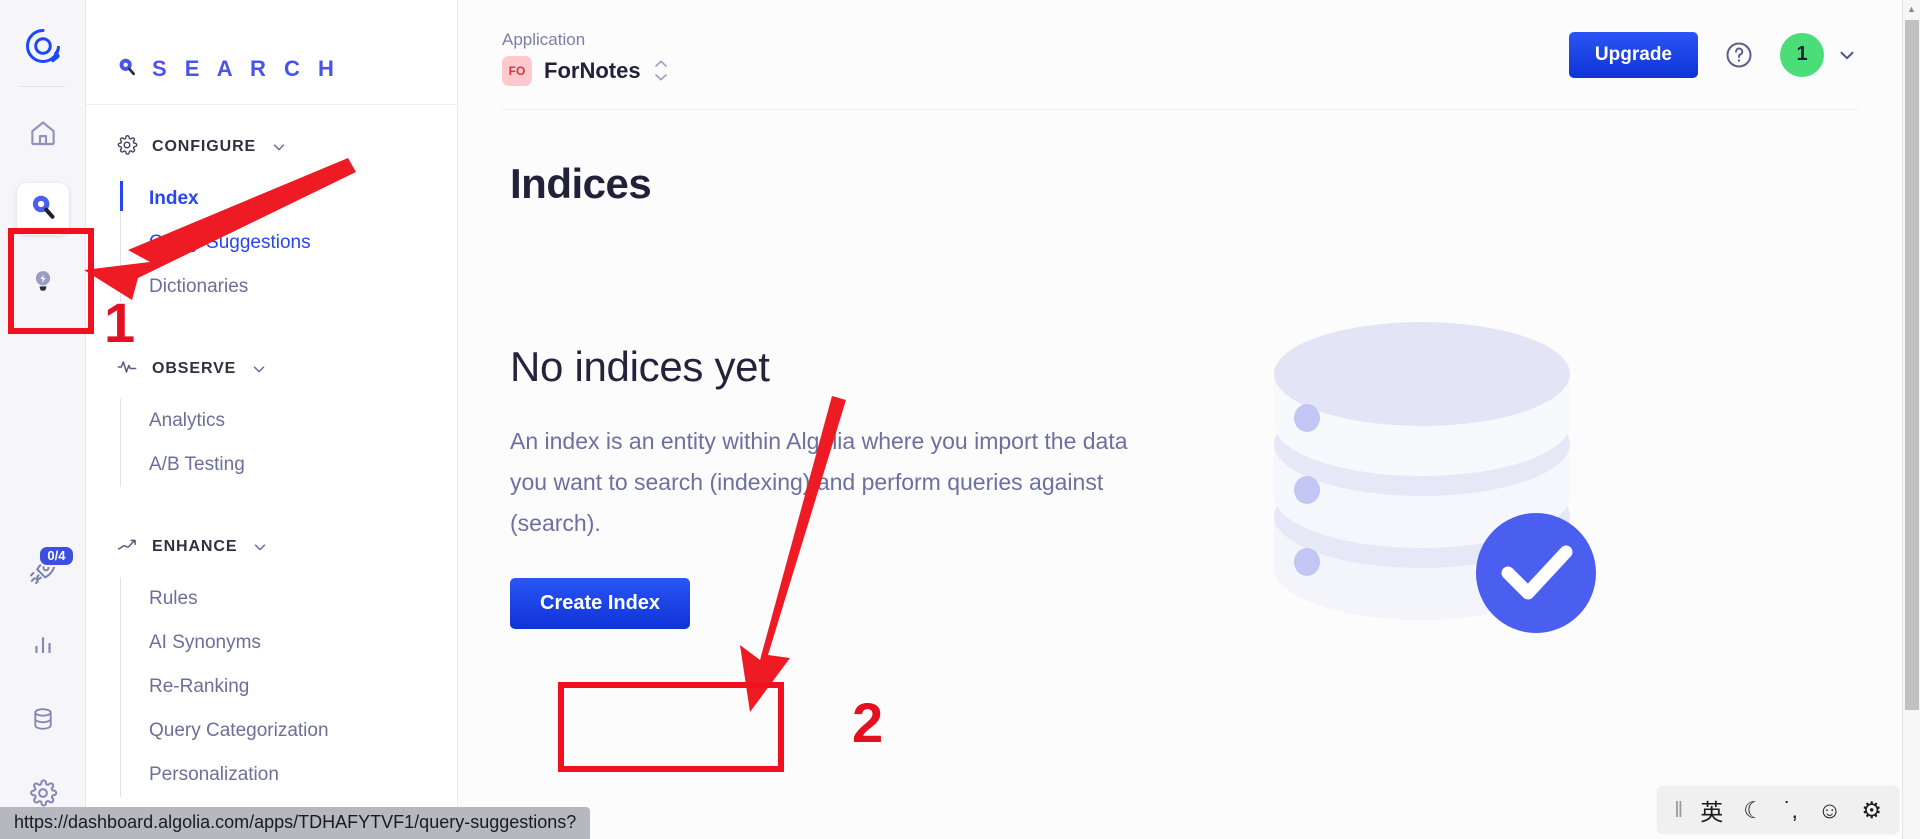 Image resolution: width=1920 pixels, height=839 pixels. What do you see at coordinates (544, 39) in the screenshot?
I see `application-label: Application` at bounding box center [544, 39].